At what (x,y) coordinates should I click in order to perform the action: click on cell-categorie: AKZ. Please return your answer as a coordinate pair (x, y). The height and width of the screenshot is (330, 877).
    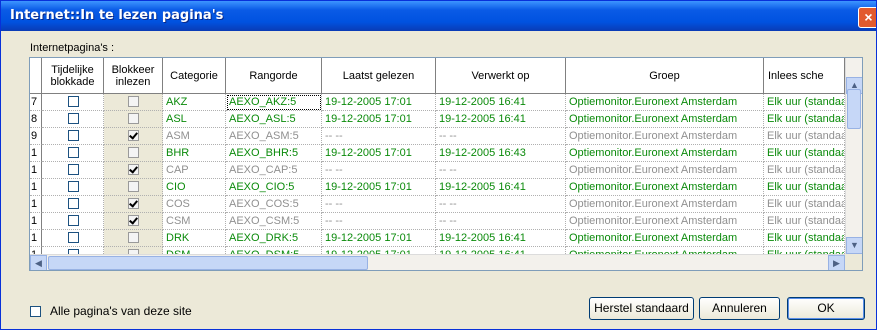
    Looking at the image, I should click on (194, 102).